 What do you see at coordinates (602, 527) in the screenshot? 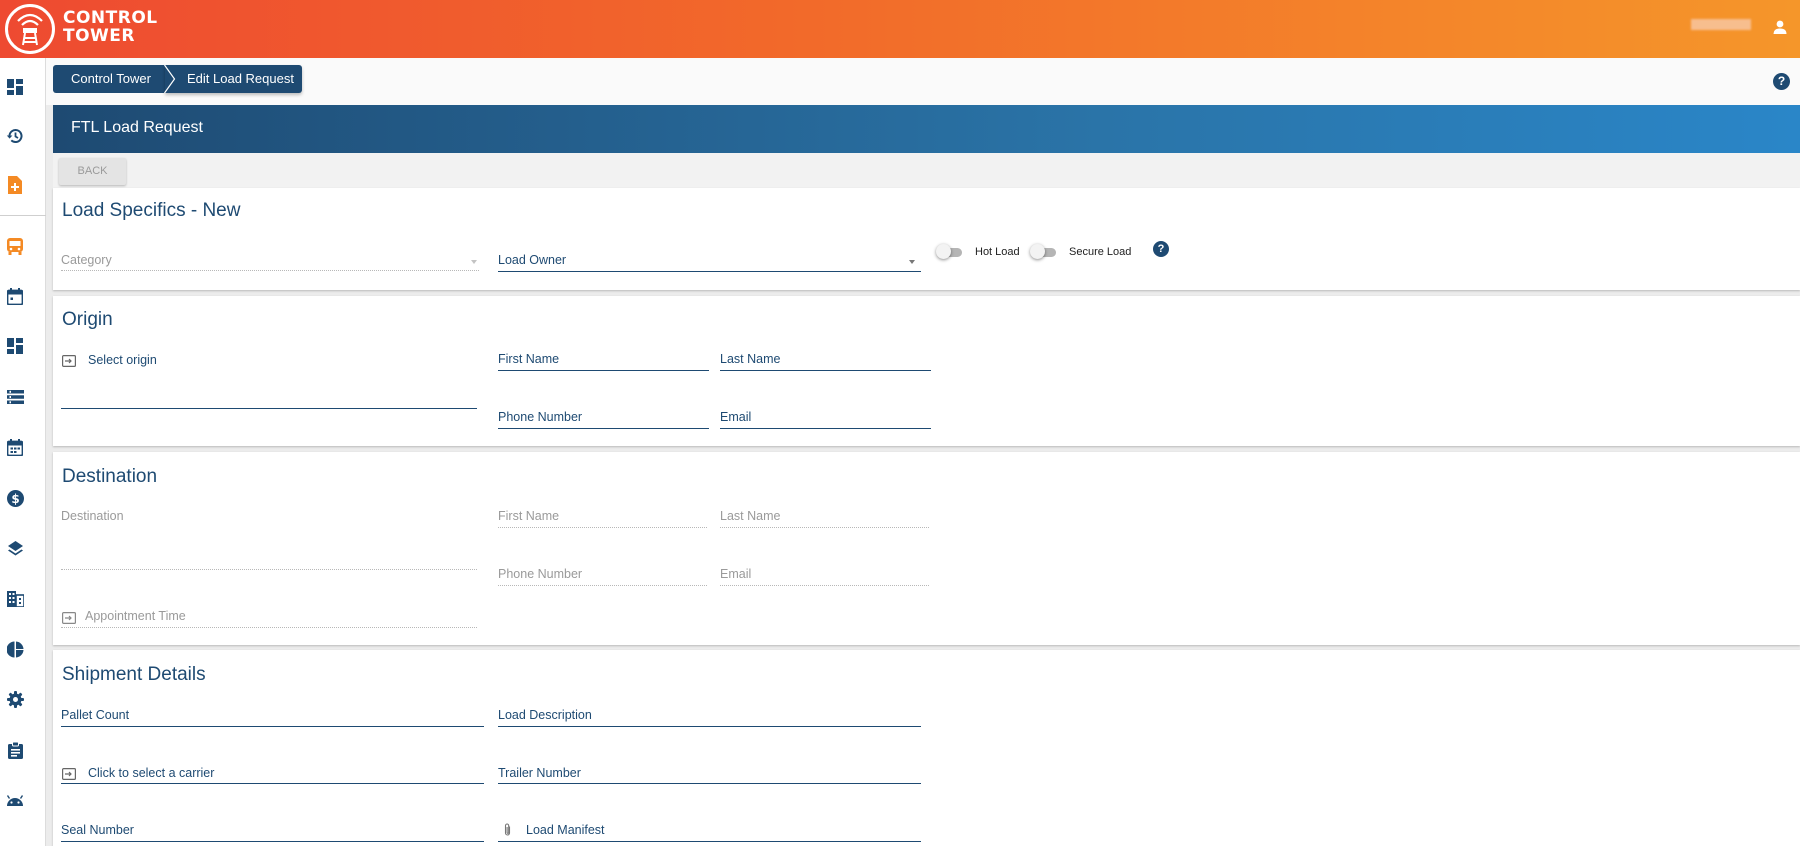
I see `destination-first-name-field` at bounding box center [602, 527].